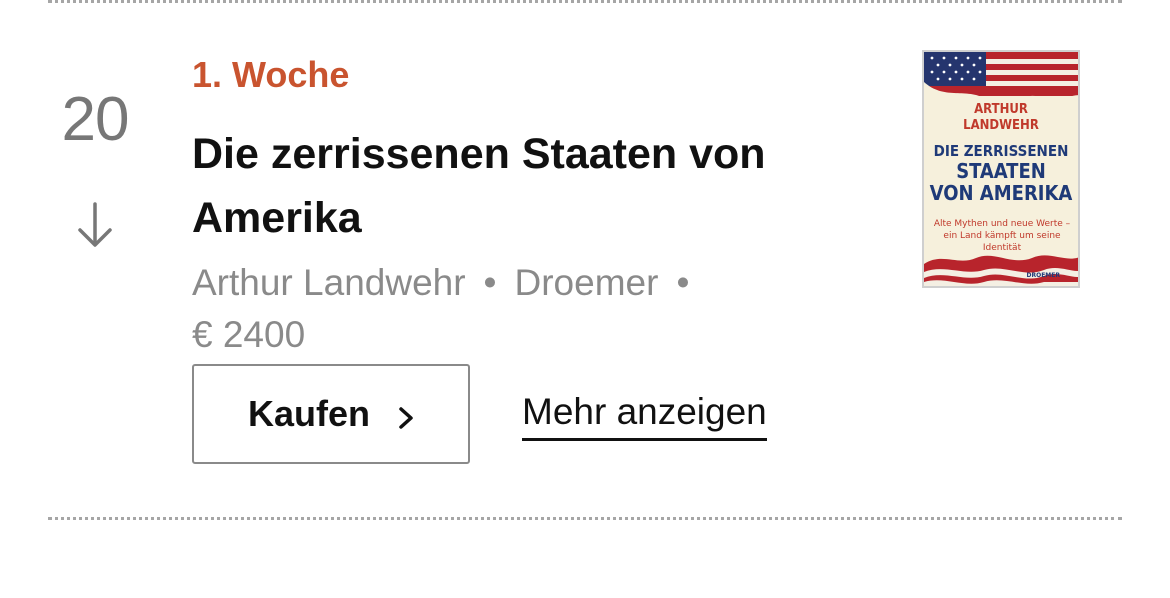 The image size is (1170, 598). I want to click on cover-author-line: LANDWEHR, so click(1001, 125).